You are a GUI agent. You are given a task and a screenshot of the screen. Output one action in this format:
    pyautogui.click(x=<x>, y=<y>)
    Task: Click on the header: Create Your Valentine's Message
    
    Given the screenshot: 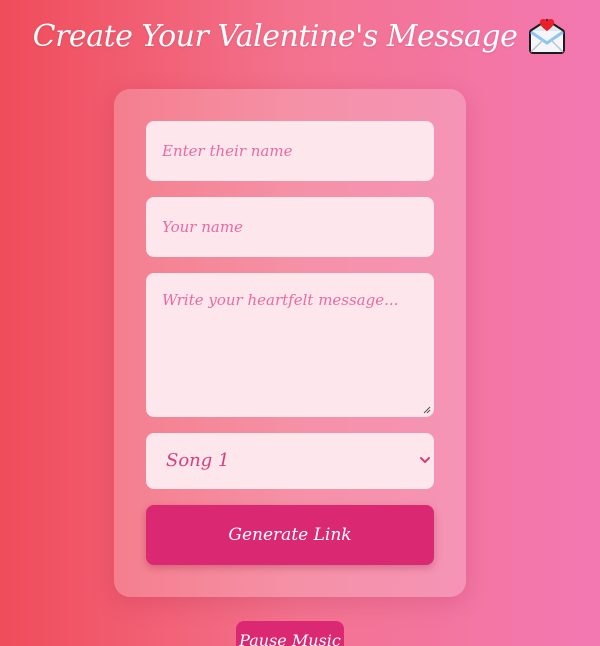 What is the action you would take?
    pyautogui.click(x=300, y=36)
    